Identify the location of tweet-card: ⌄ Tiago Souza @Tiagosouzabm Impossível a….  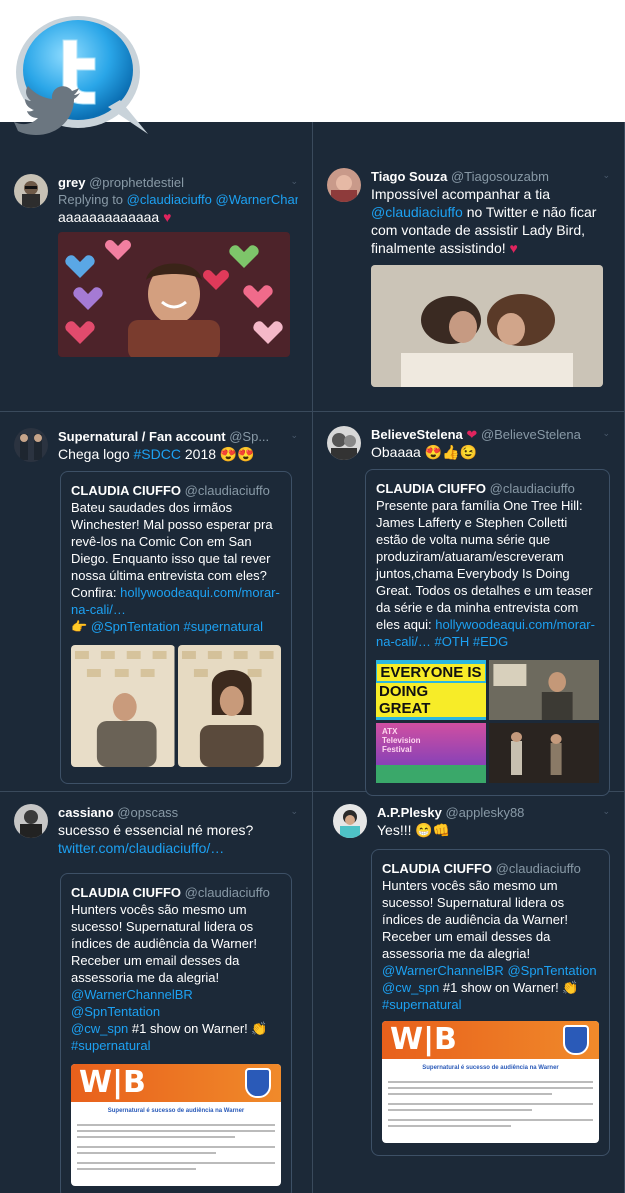
(469, 267).